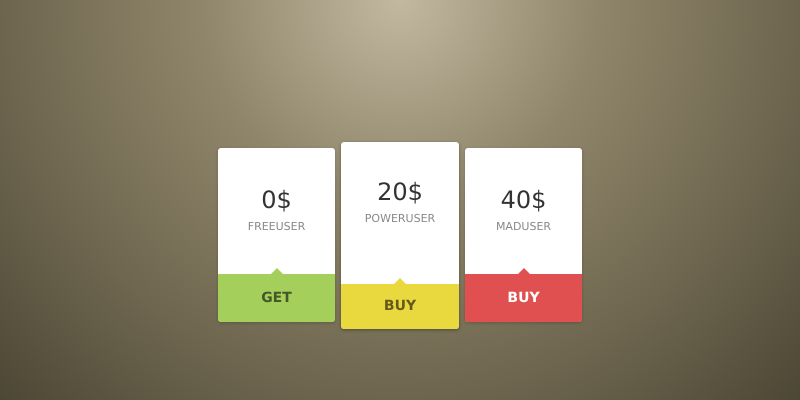 The width and height of the screenshot is (800, 400). What do you see at coordinates (277, 226) in the screenshot?
I see `plan-name: FREEUSER` at bounding box center [277, 226].